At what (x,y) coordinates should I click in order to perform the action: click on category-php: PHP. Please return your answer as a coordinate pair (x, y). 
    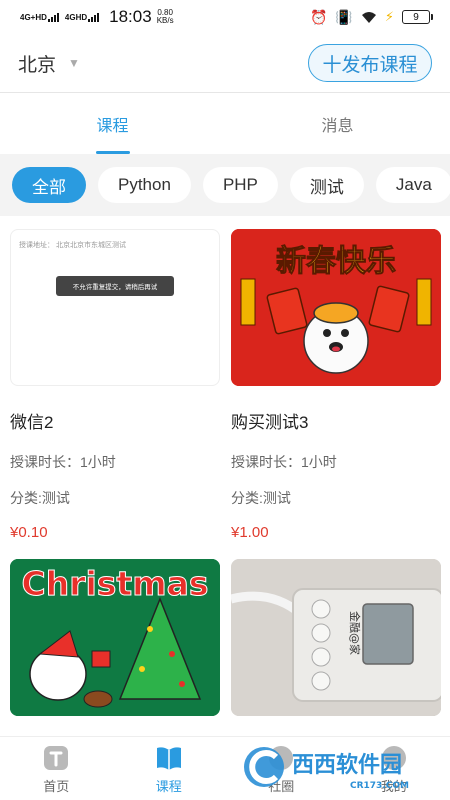
    Looking at the image, I should click on (240, 185).